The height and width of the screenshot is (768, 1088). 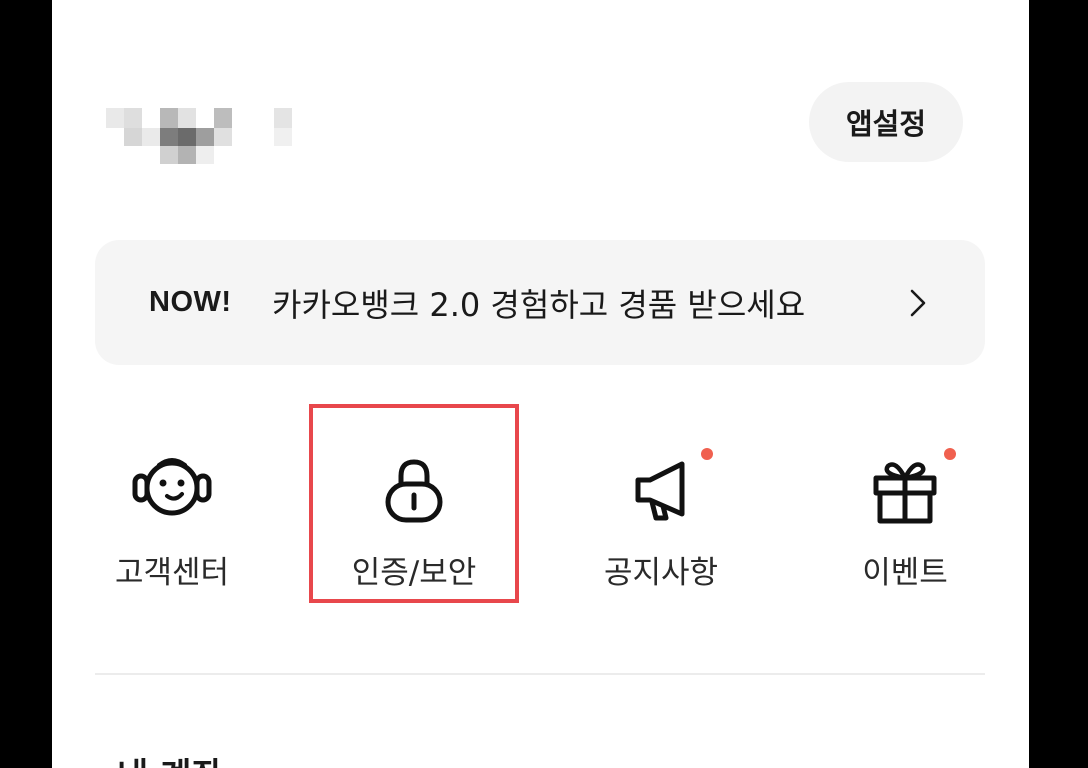 I want to click on section-divider, so click(x=540, y=674).